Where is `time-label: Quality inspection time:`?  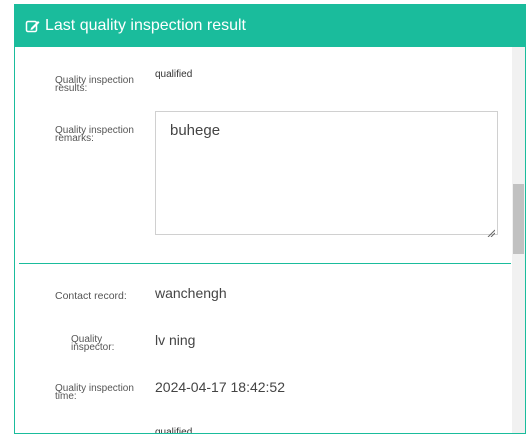 time-label: Quality inspection time: is located at coordinates (94, 392).